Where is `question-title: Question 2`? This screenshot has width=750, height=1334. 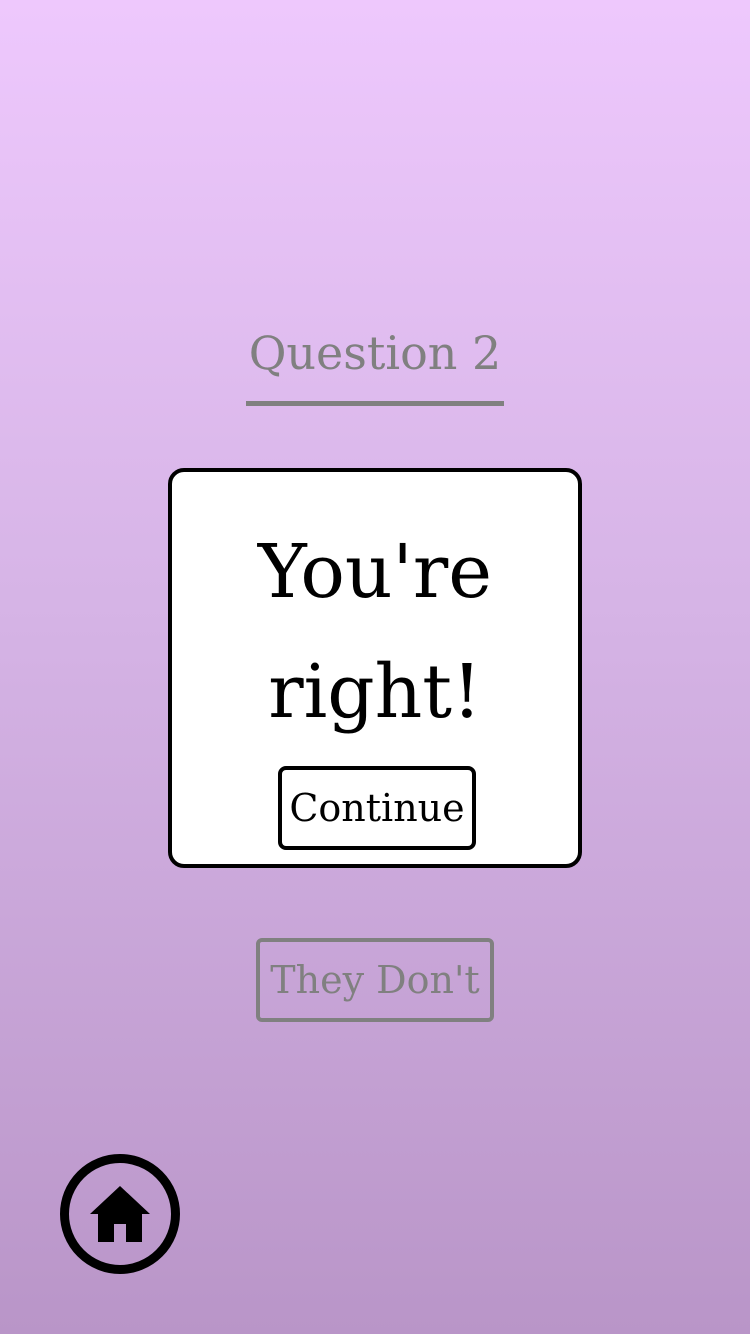
question-title: Question 2 is located at coordinates (375, 362).